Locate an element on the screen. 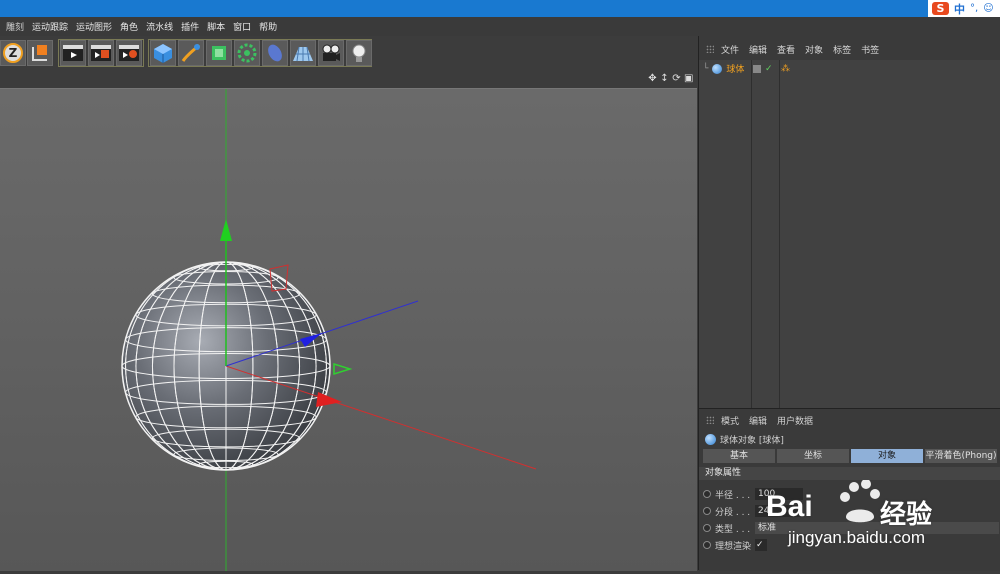 This screenshot has width=1000, height=574. segments-animate-radio is located at coordinates (707, 511).